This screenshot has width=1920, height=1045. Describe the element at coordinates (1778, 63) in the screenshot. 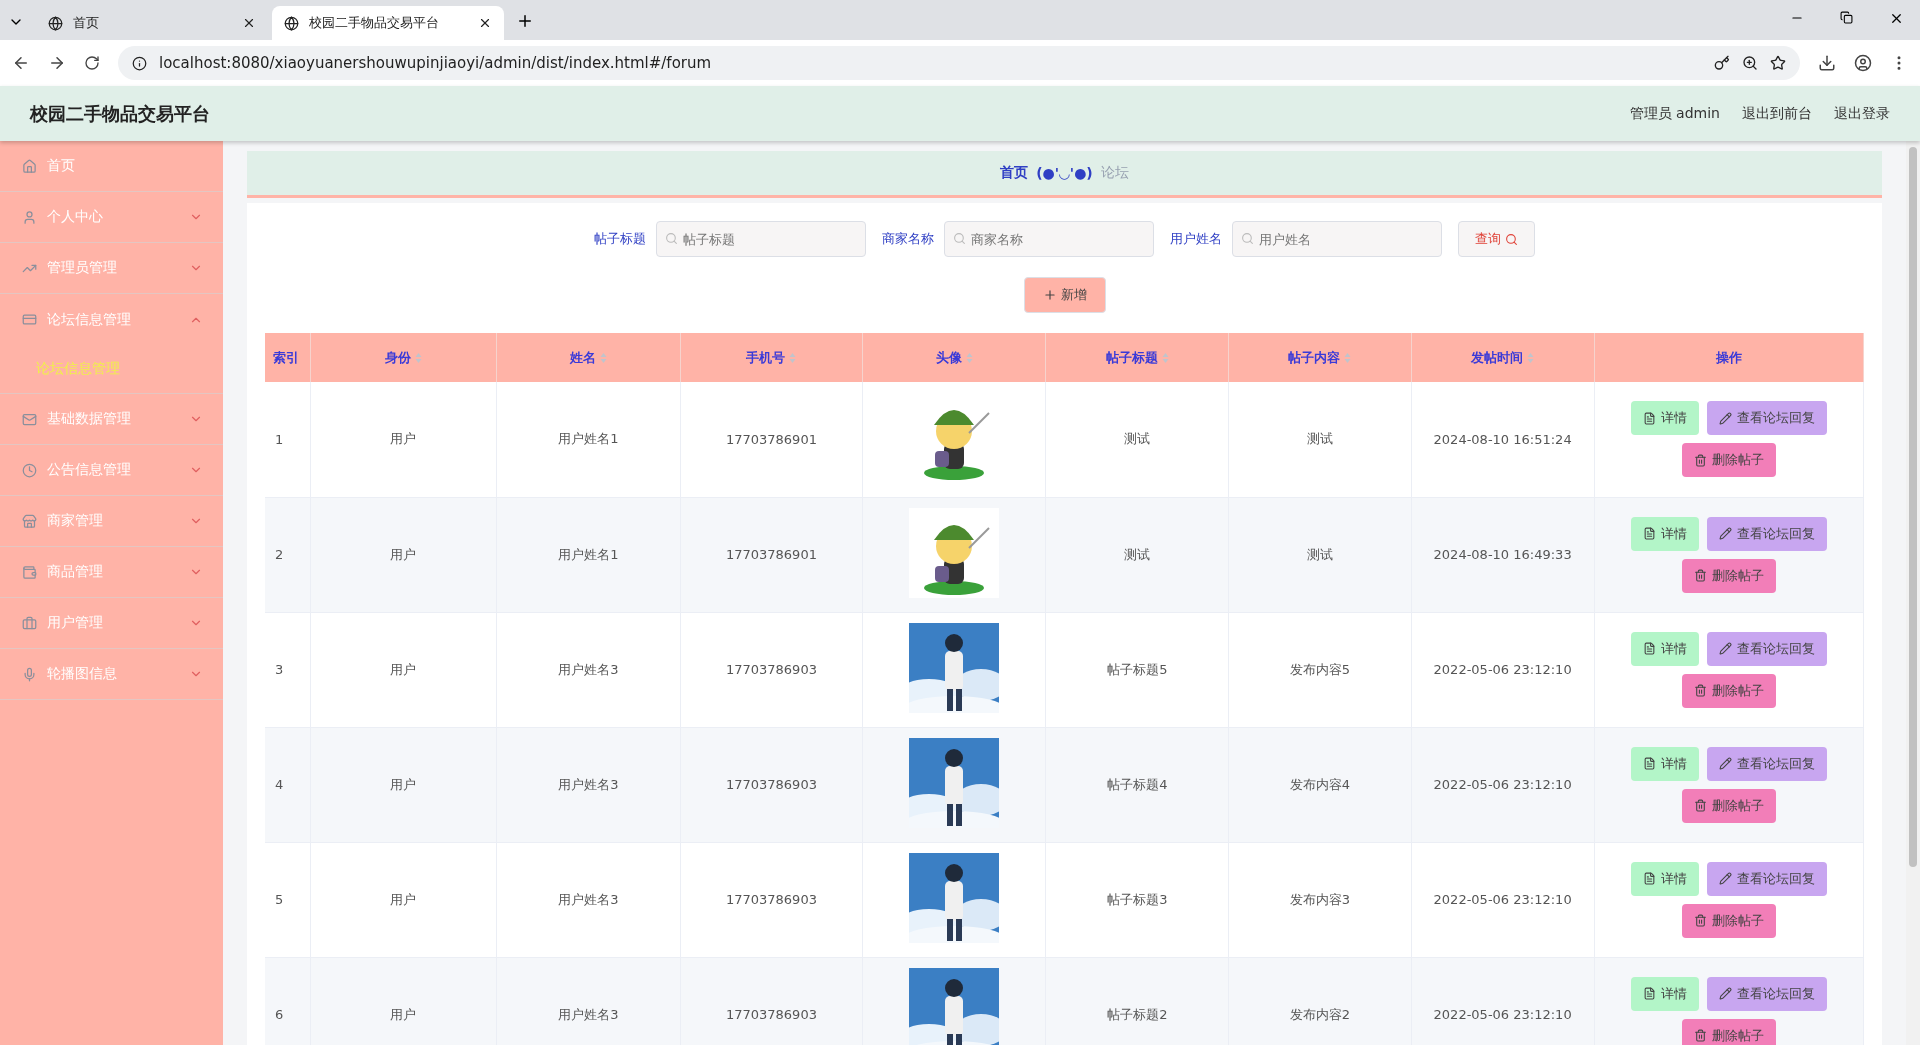

I see `star-icon` at that location.